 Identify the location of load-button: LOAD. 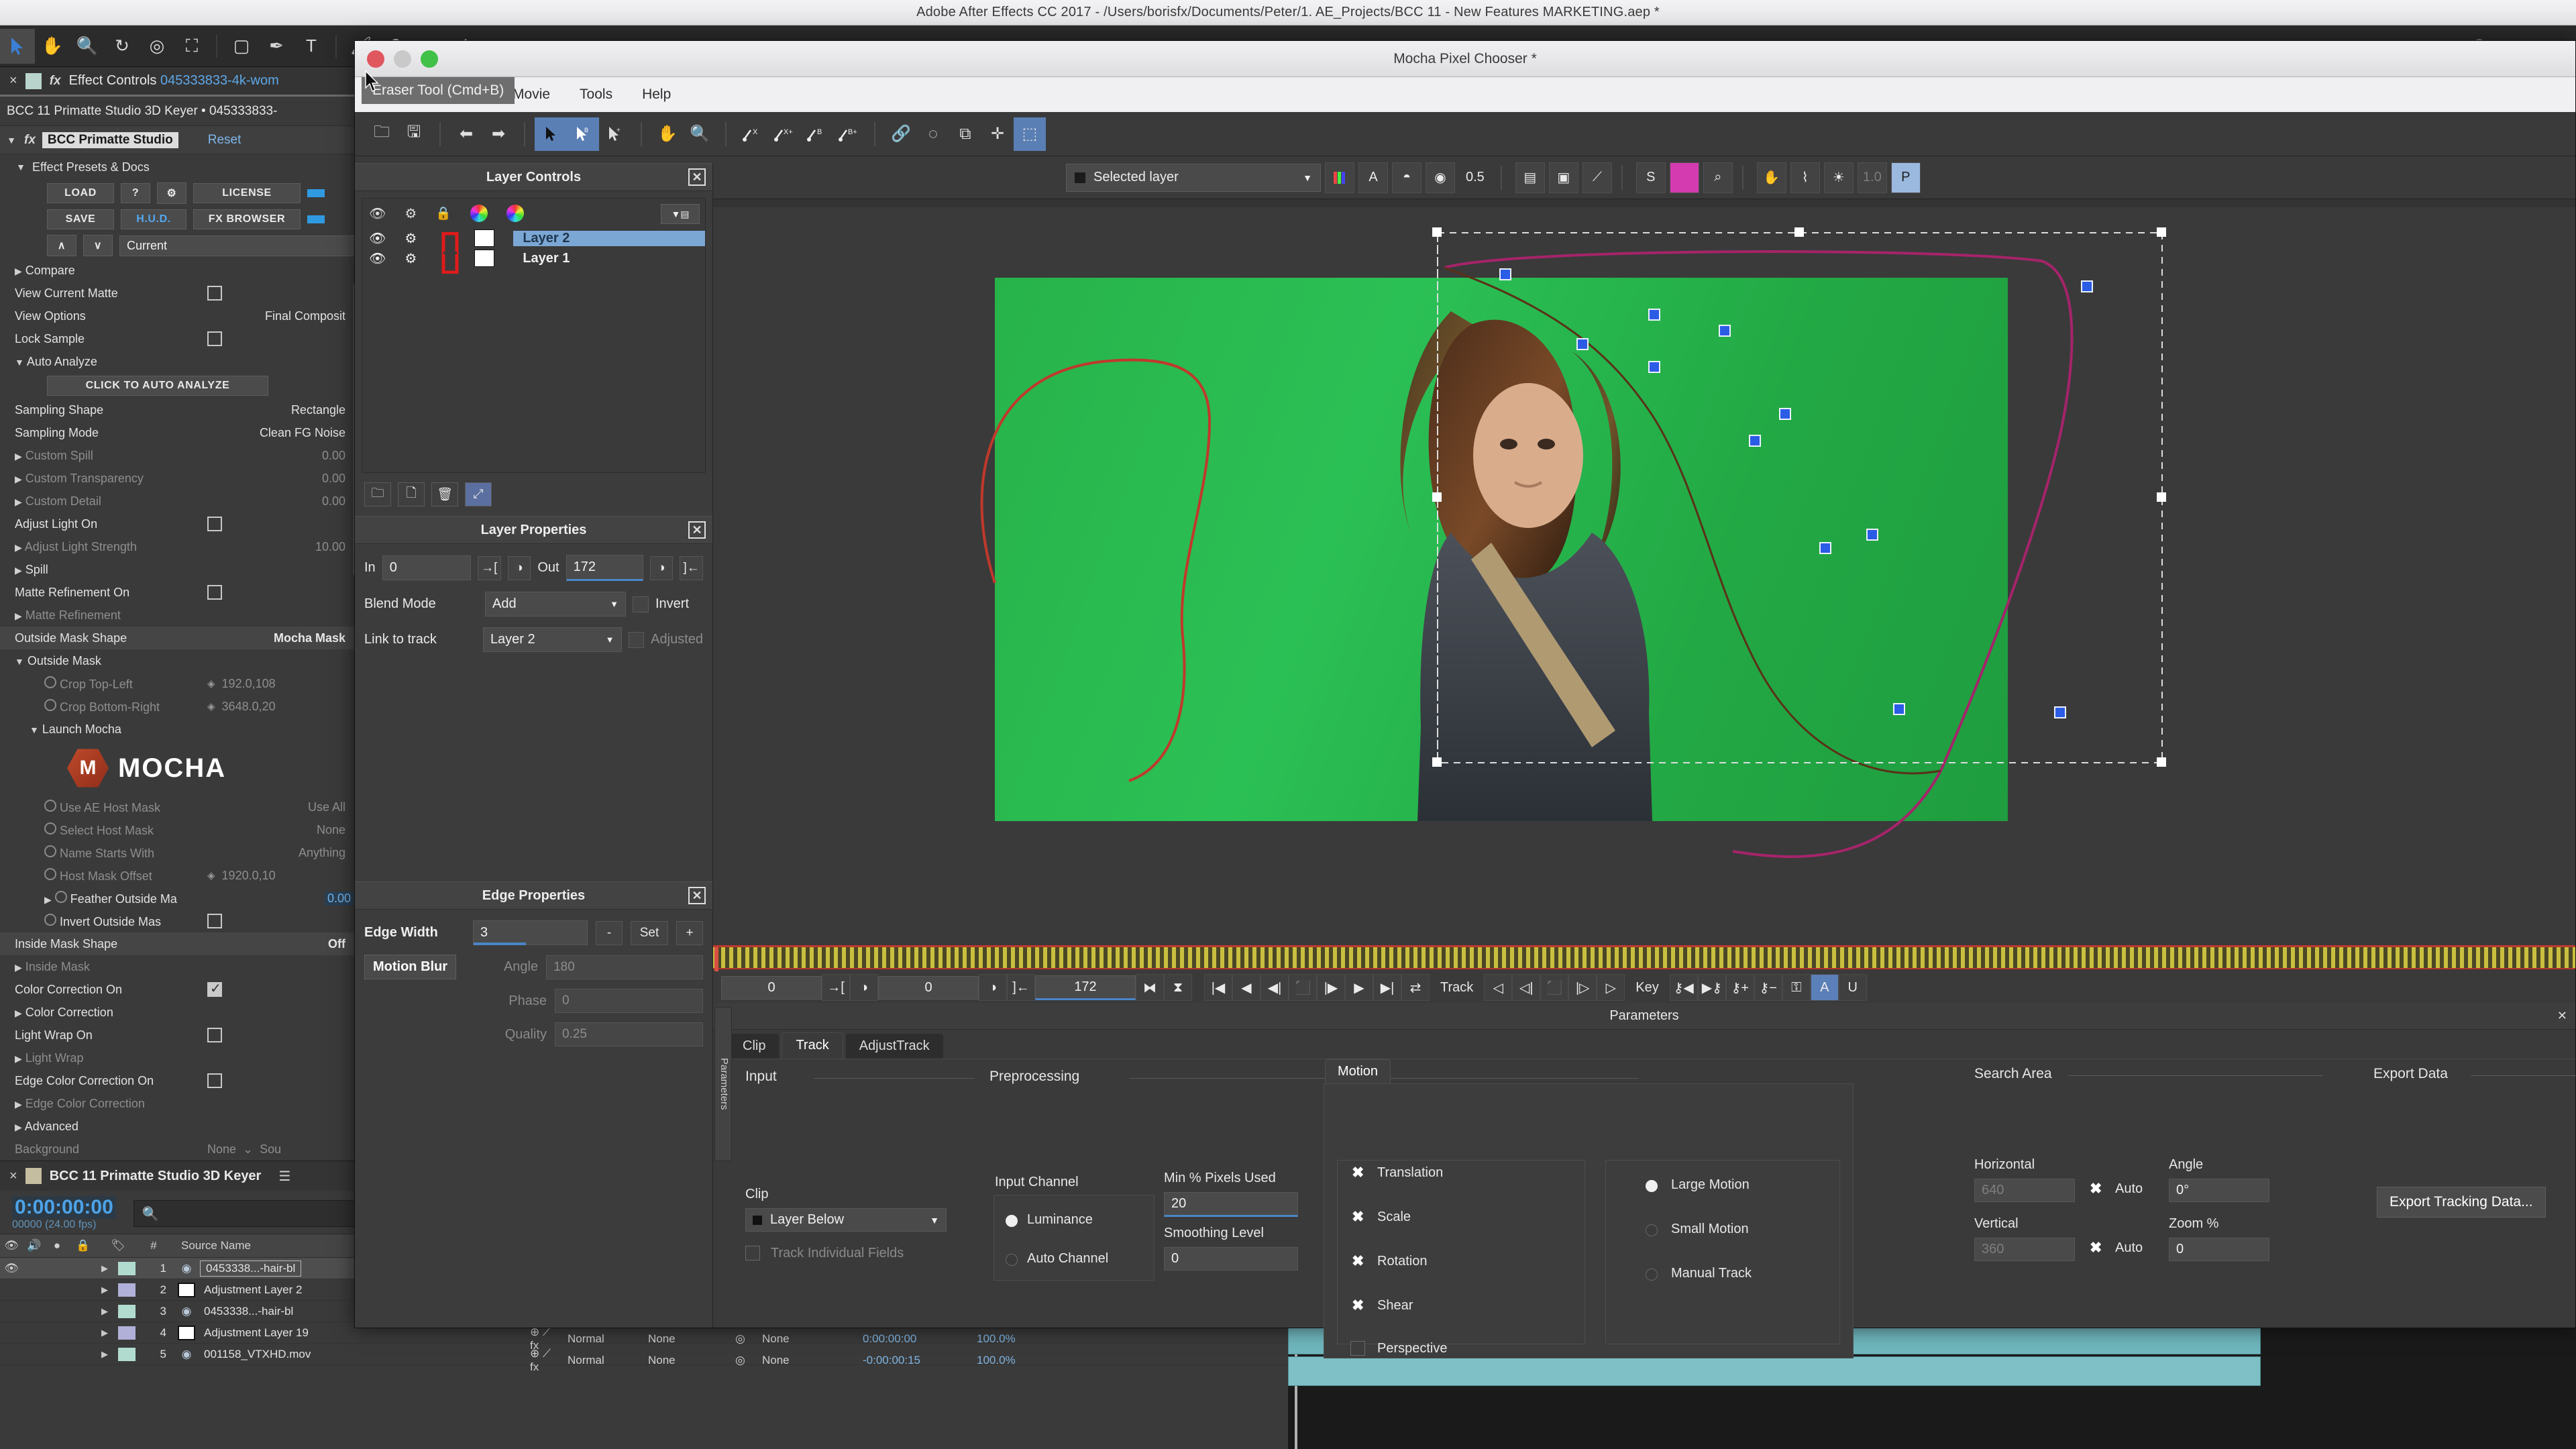
(80, 193).